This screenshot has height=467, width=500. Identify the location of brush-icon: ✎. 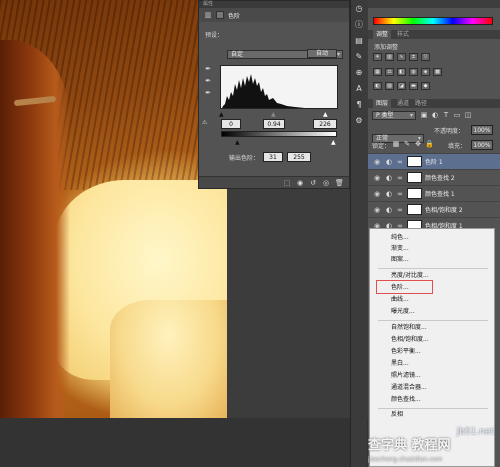
(359, 57).